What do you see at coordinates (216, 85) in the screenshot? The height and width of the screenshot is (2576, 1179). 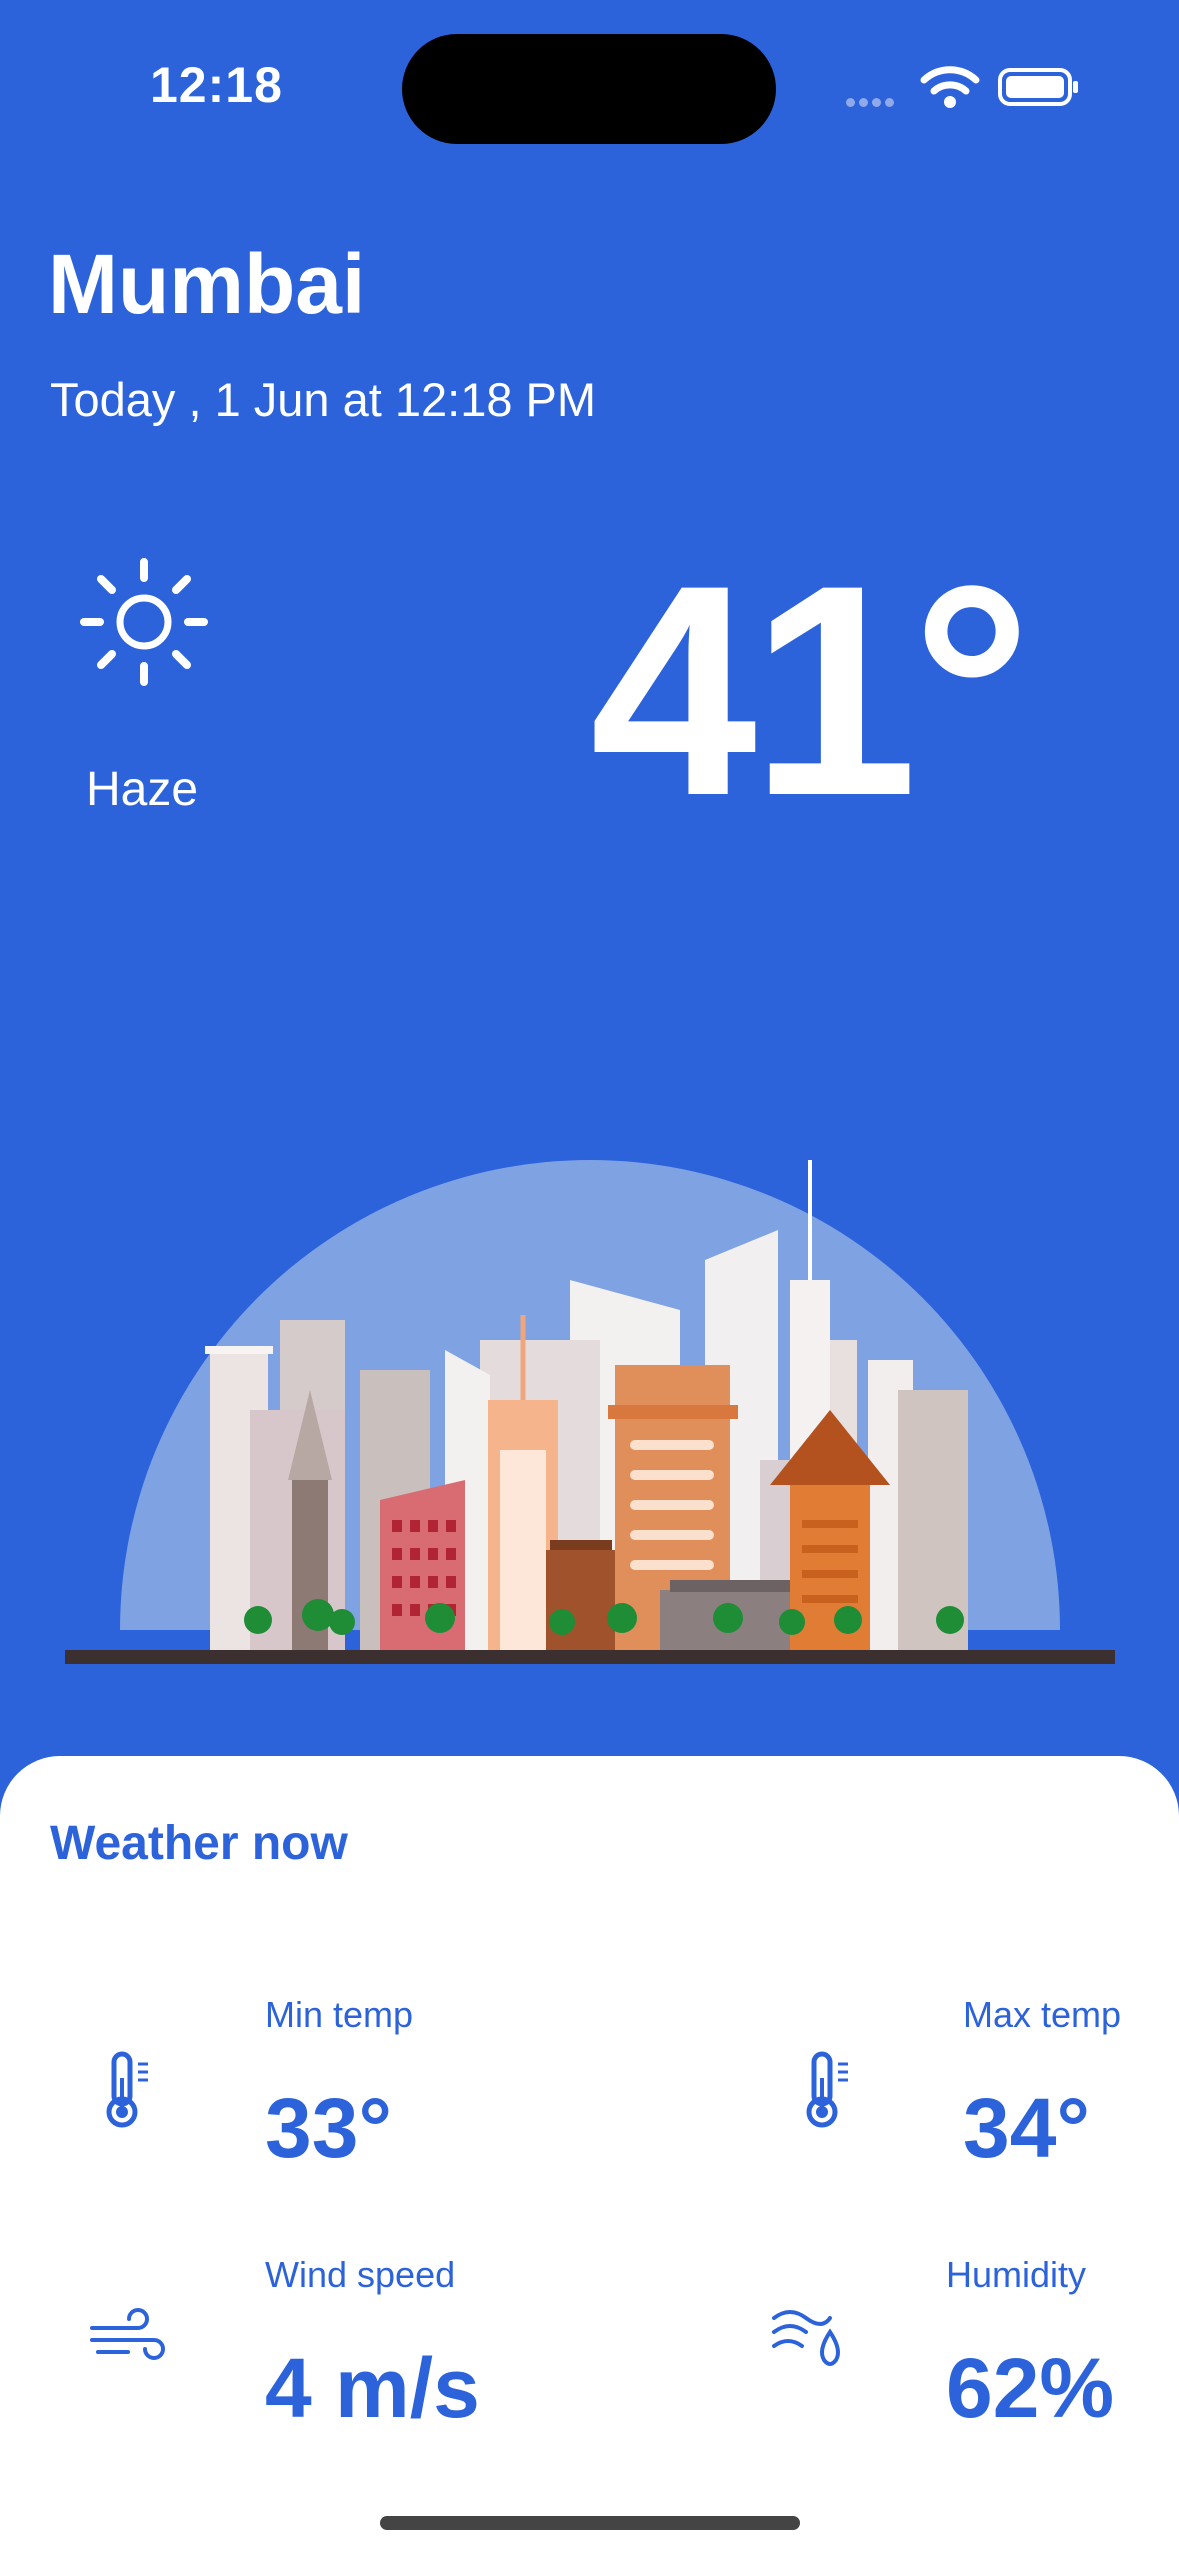 I see `status-time: 12:18` at bounding box center [216, 85].